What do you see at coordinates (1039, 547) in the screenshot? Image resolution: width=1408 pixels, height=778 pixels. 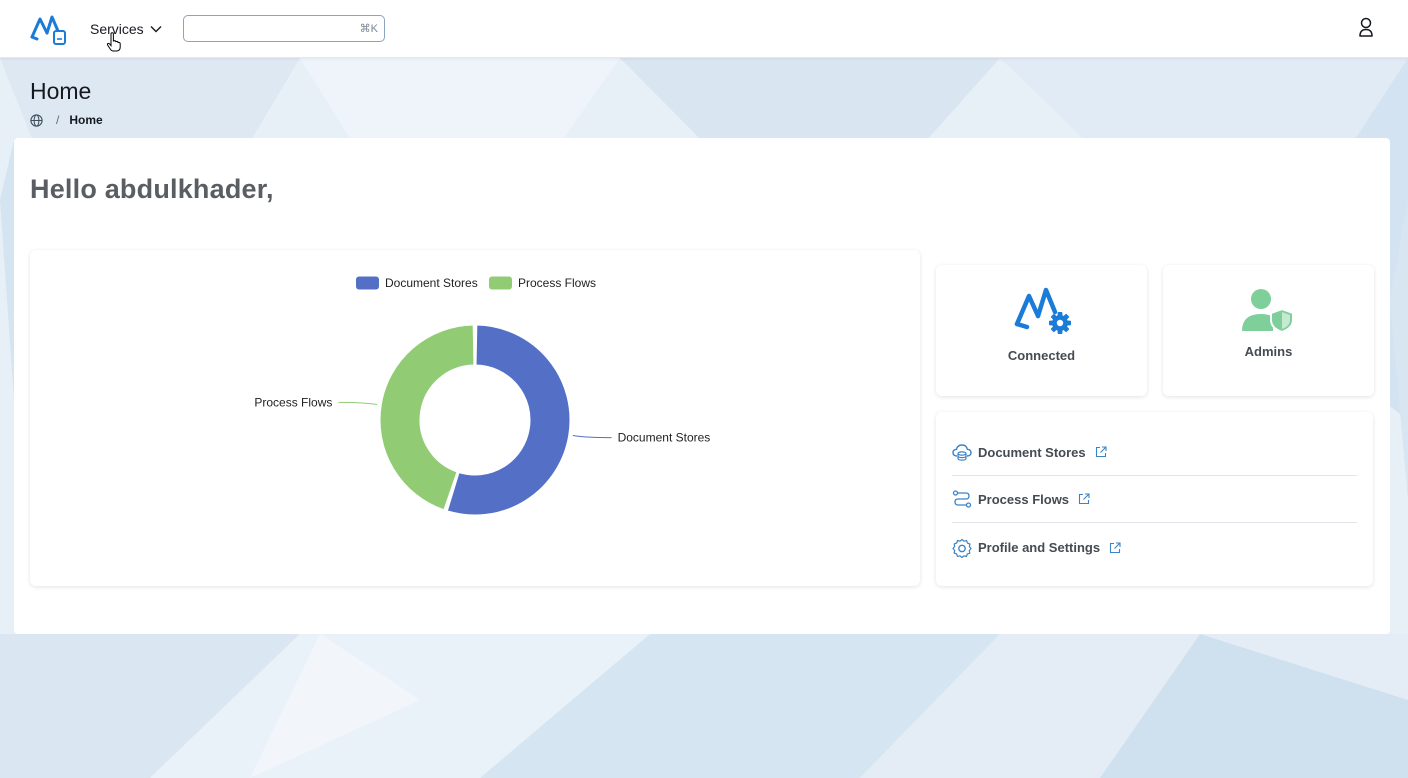 I see `link-label: Profile and Settings` at bounding box center [1039, 547].